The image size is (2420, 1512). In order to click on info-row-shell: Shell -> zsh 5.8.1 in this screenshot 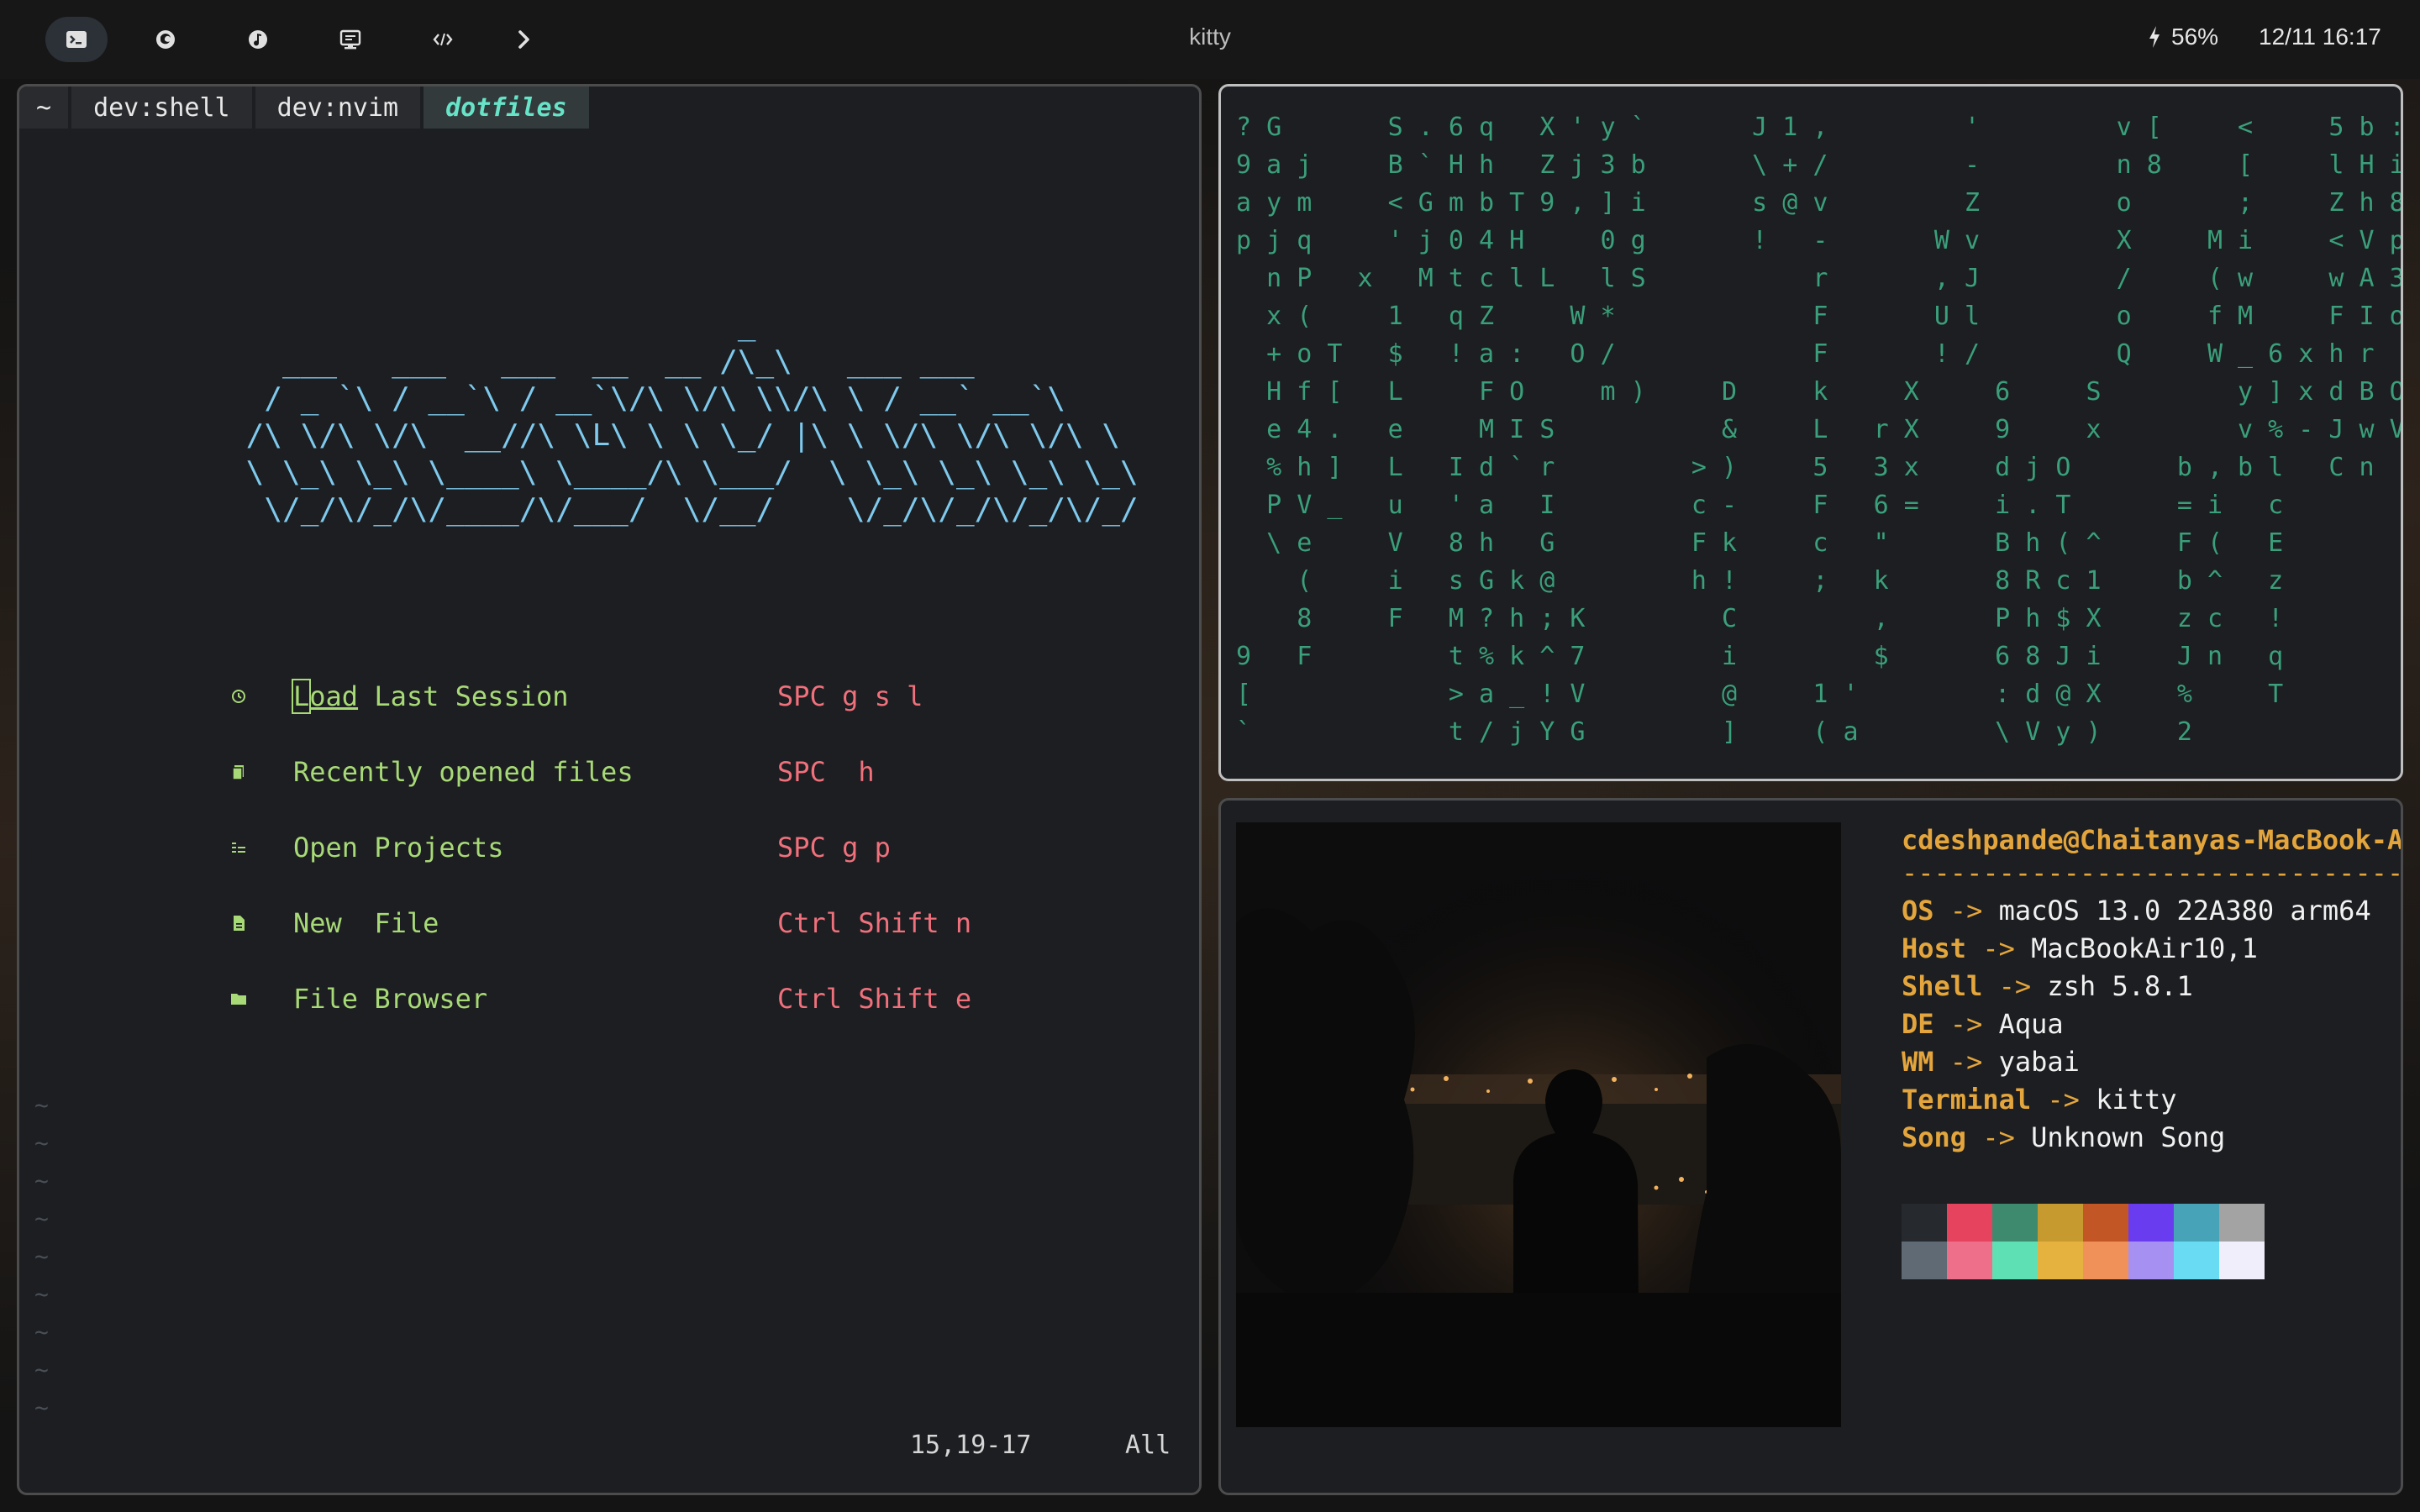, I will do `click(2047, 986)`.